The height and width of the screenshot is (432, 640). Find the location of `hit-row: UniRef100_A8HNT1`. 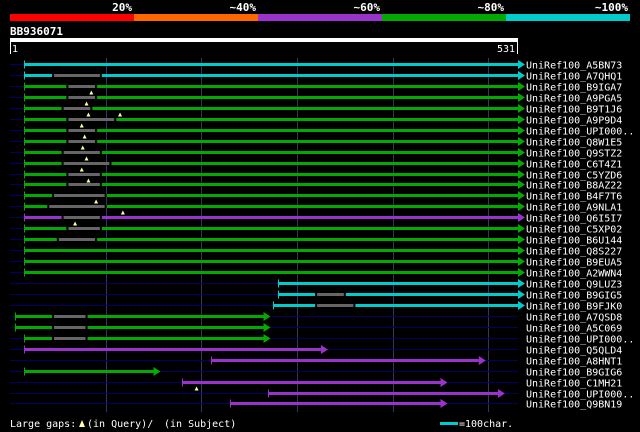

hit-row: UniRef100_A8HNT1 is located at coordinates (316, 362).